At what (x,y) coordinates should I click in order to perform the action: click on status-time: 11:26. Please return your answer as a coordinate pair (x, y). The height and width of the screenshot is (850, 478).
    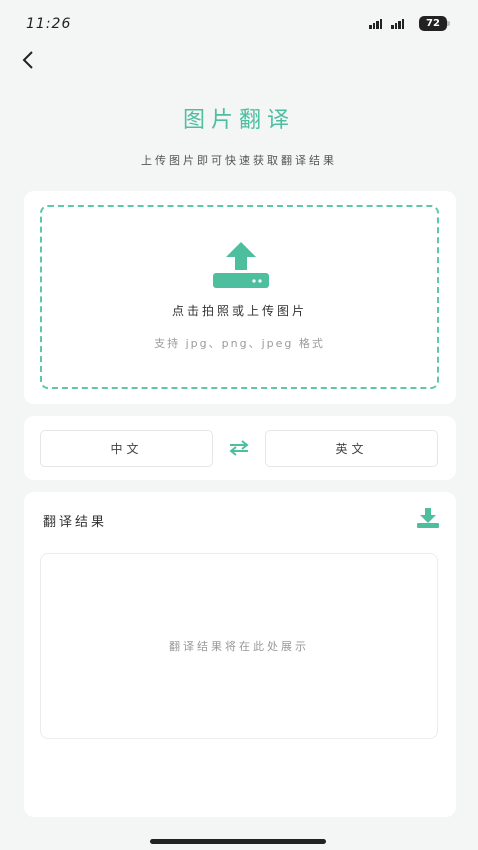
    Looking at the image, I should click on (49, 24).